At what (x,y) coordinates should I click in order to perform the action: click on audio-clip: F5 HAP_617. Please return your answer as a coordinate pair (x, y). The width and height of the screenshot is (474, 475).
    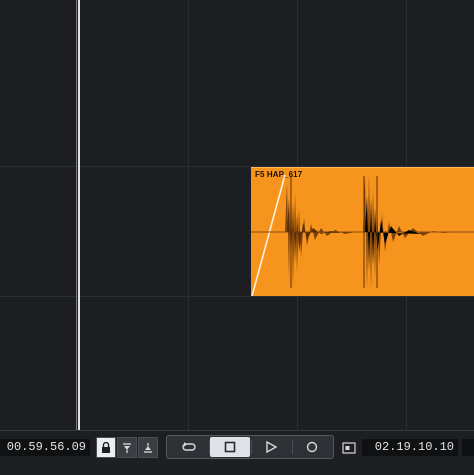
    Looking at the image, I should click on (362, 231).